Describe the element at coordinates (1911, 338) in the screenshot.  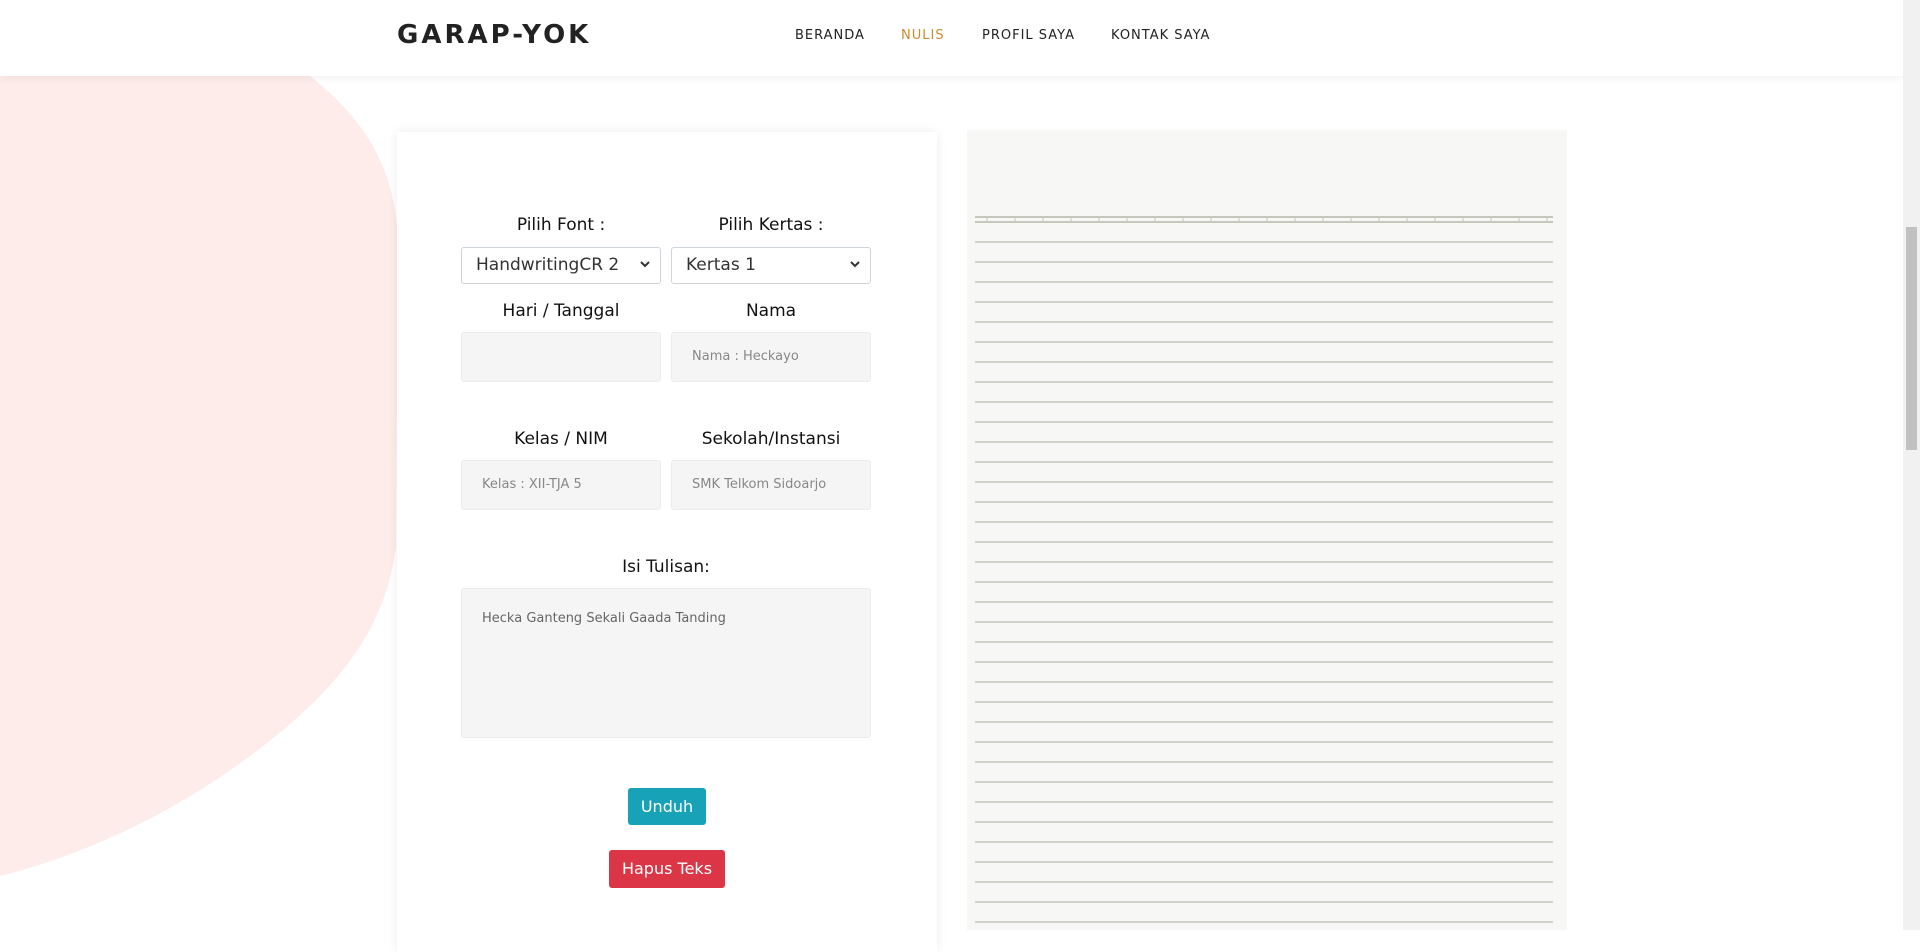
I see `scrollbar-thumb` at that location.